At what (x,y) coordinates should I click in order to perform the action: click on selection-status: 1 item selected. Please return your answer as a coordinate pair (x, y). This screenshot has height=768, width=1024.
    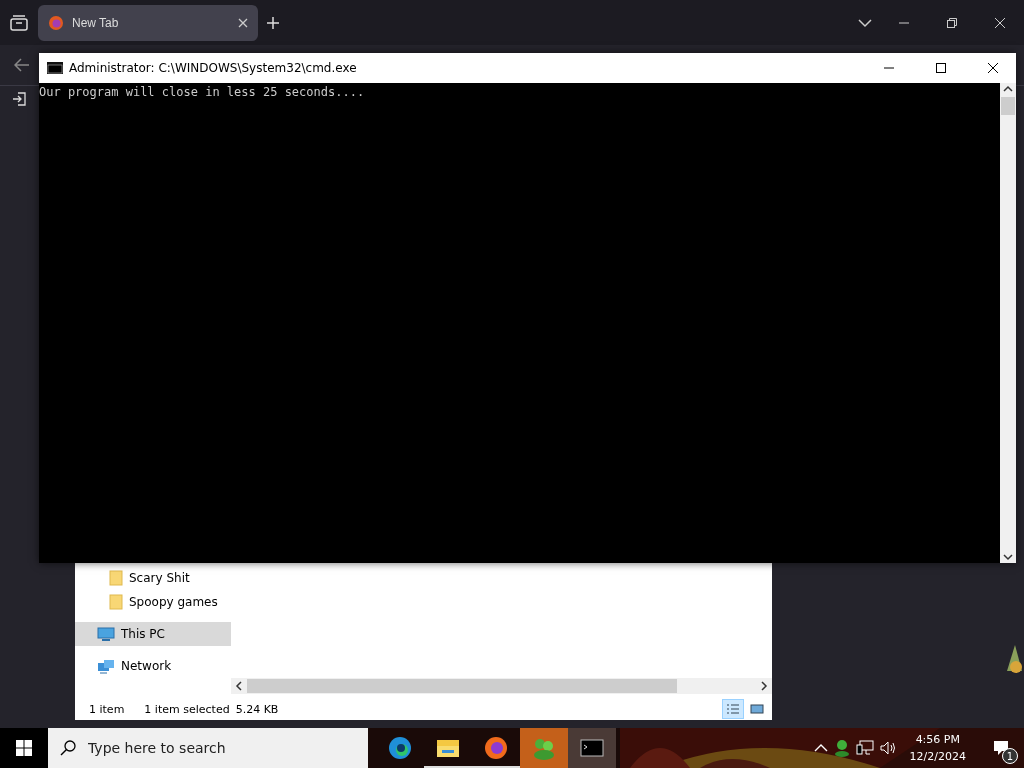
    Looking at the image, I should click on (187, 709).